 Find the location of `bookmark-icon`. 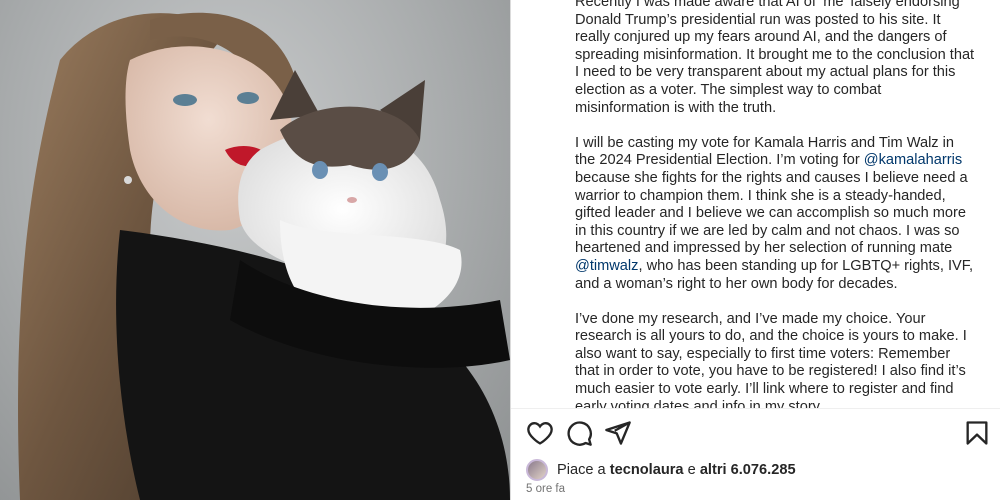

bookmark-icon is located at coordinates (977, 433).